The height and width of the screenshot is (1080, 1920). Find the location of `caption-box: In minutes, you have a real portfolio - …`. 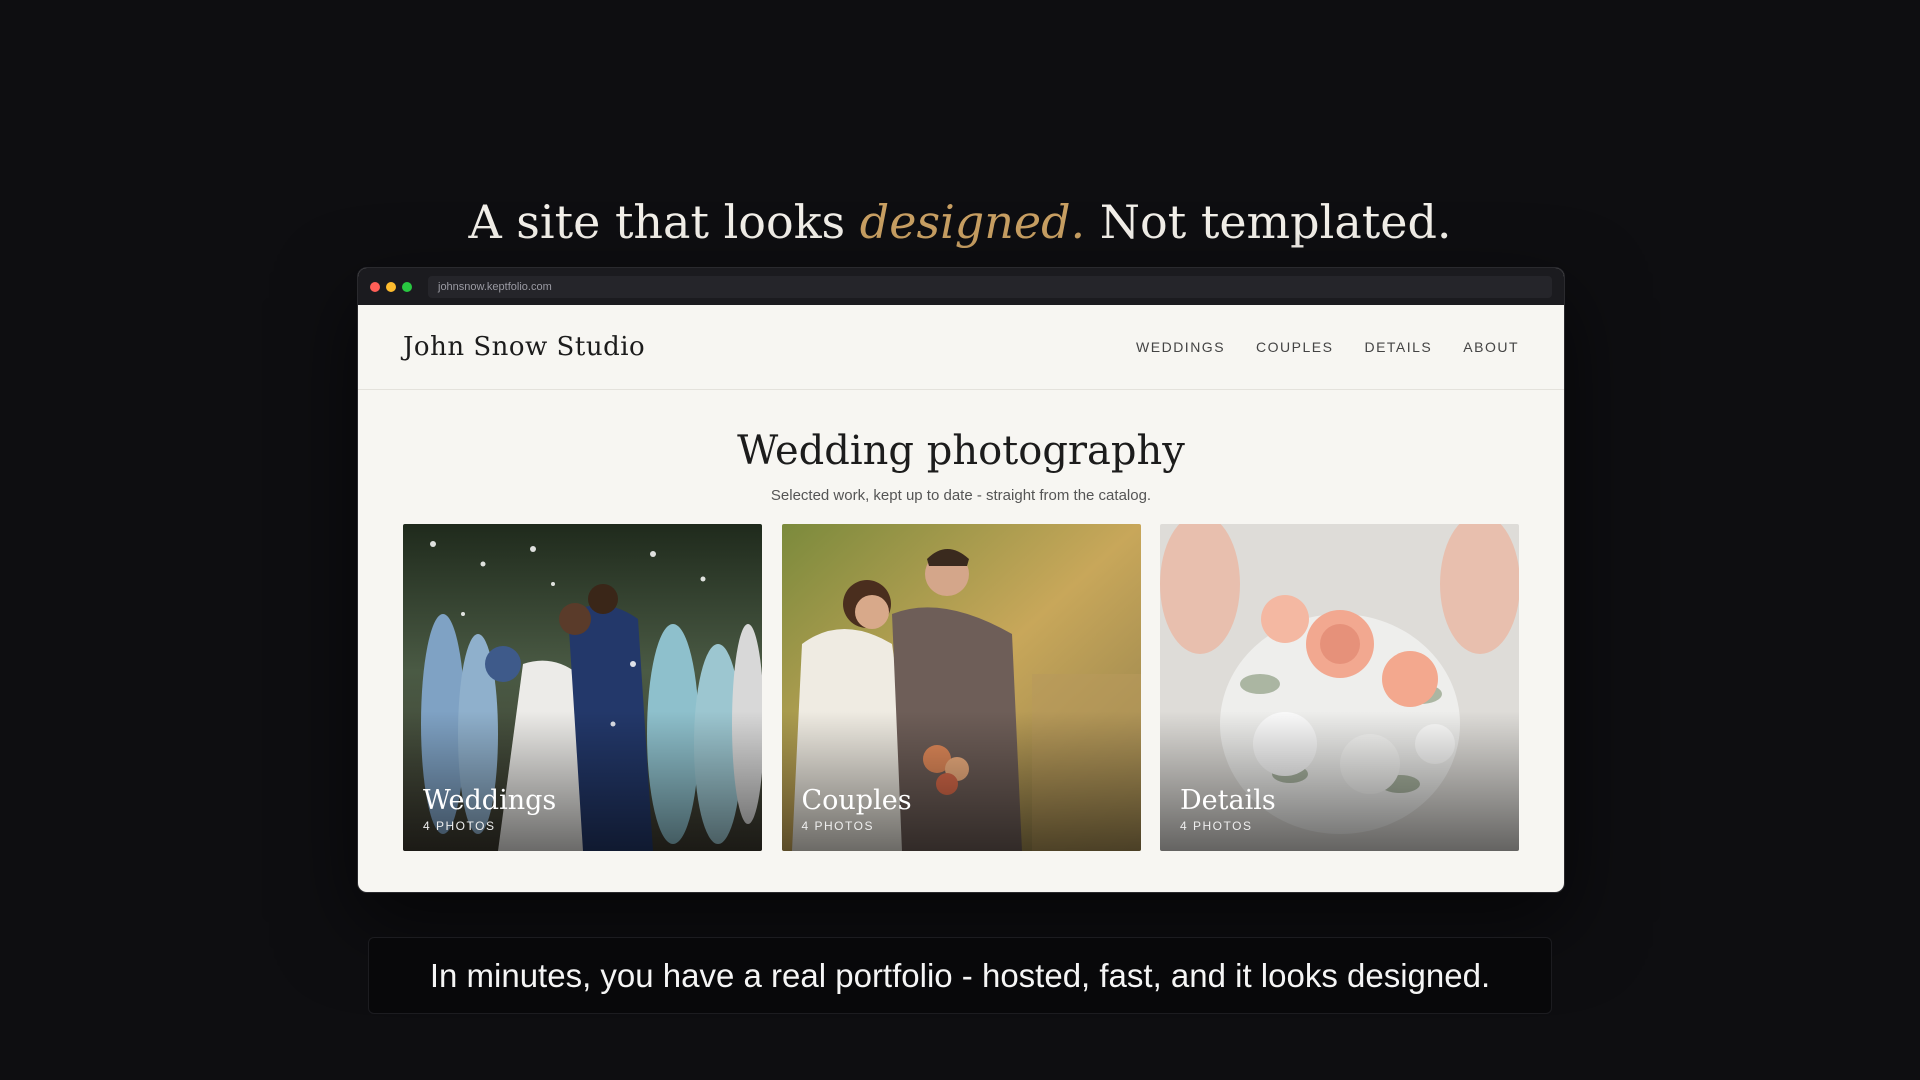

caption-box: In minutes, you have a real portfolio - … is located at coordinates (960, 975).